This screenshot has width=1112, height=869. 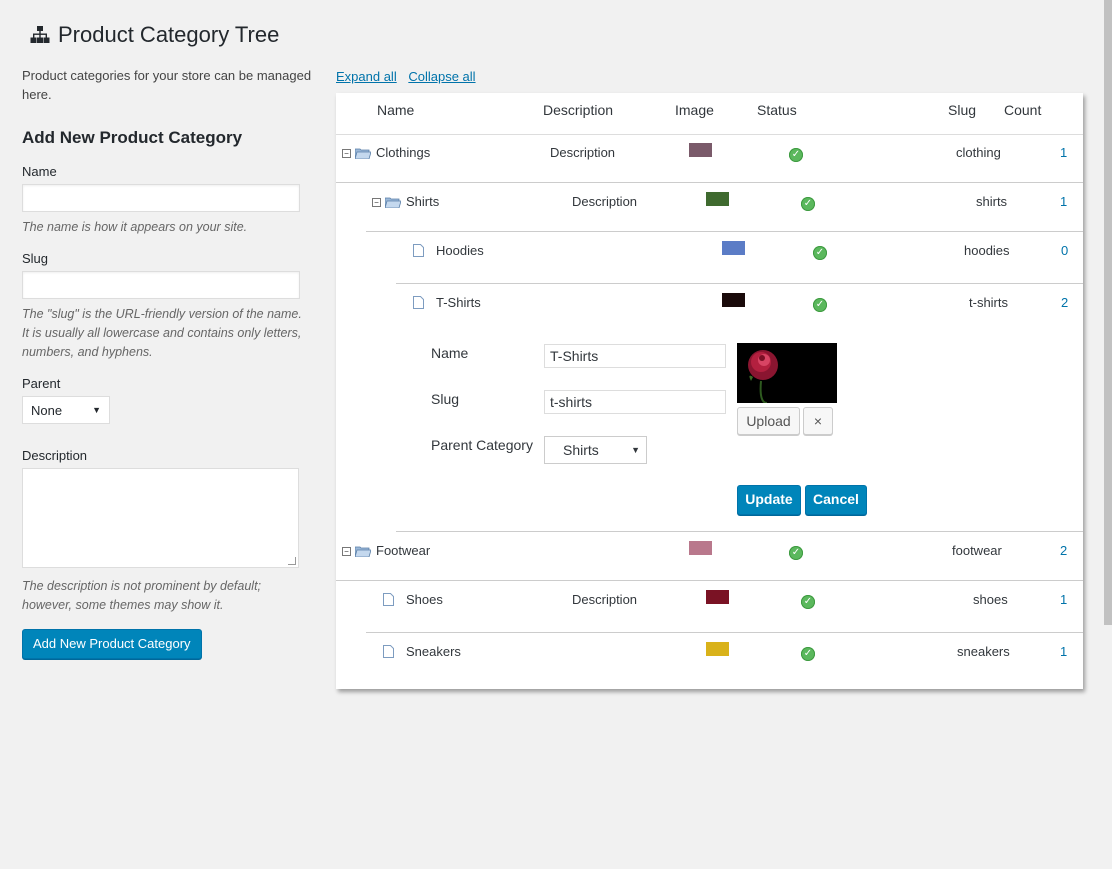 What do you see at coordinates (112, 644) in the screenshot?
I see `add-category-button: Add New Product Category` at bounding box center [112, 644].